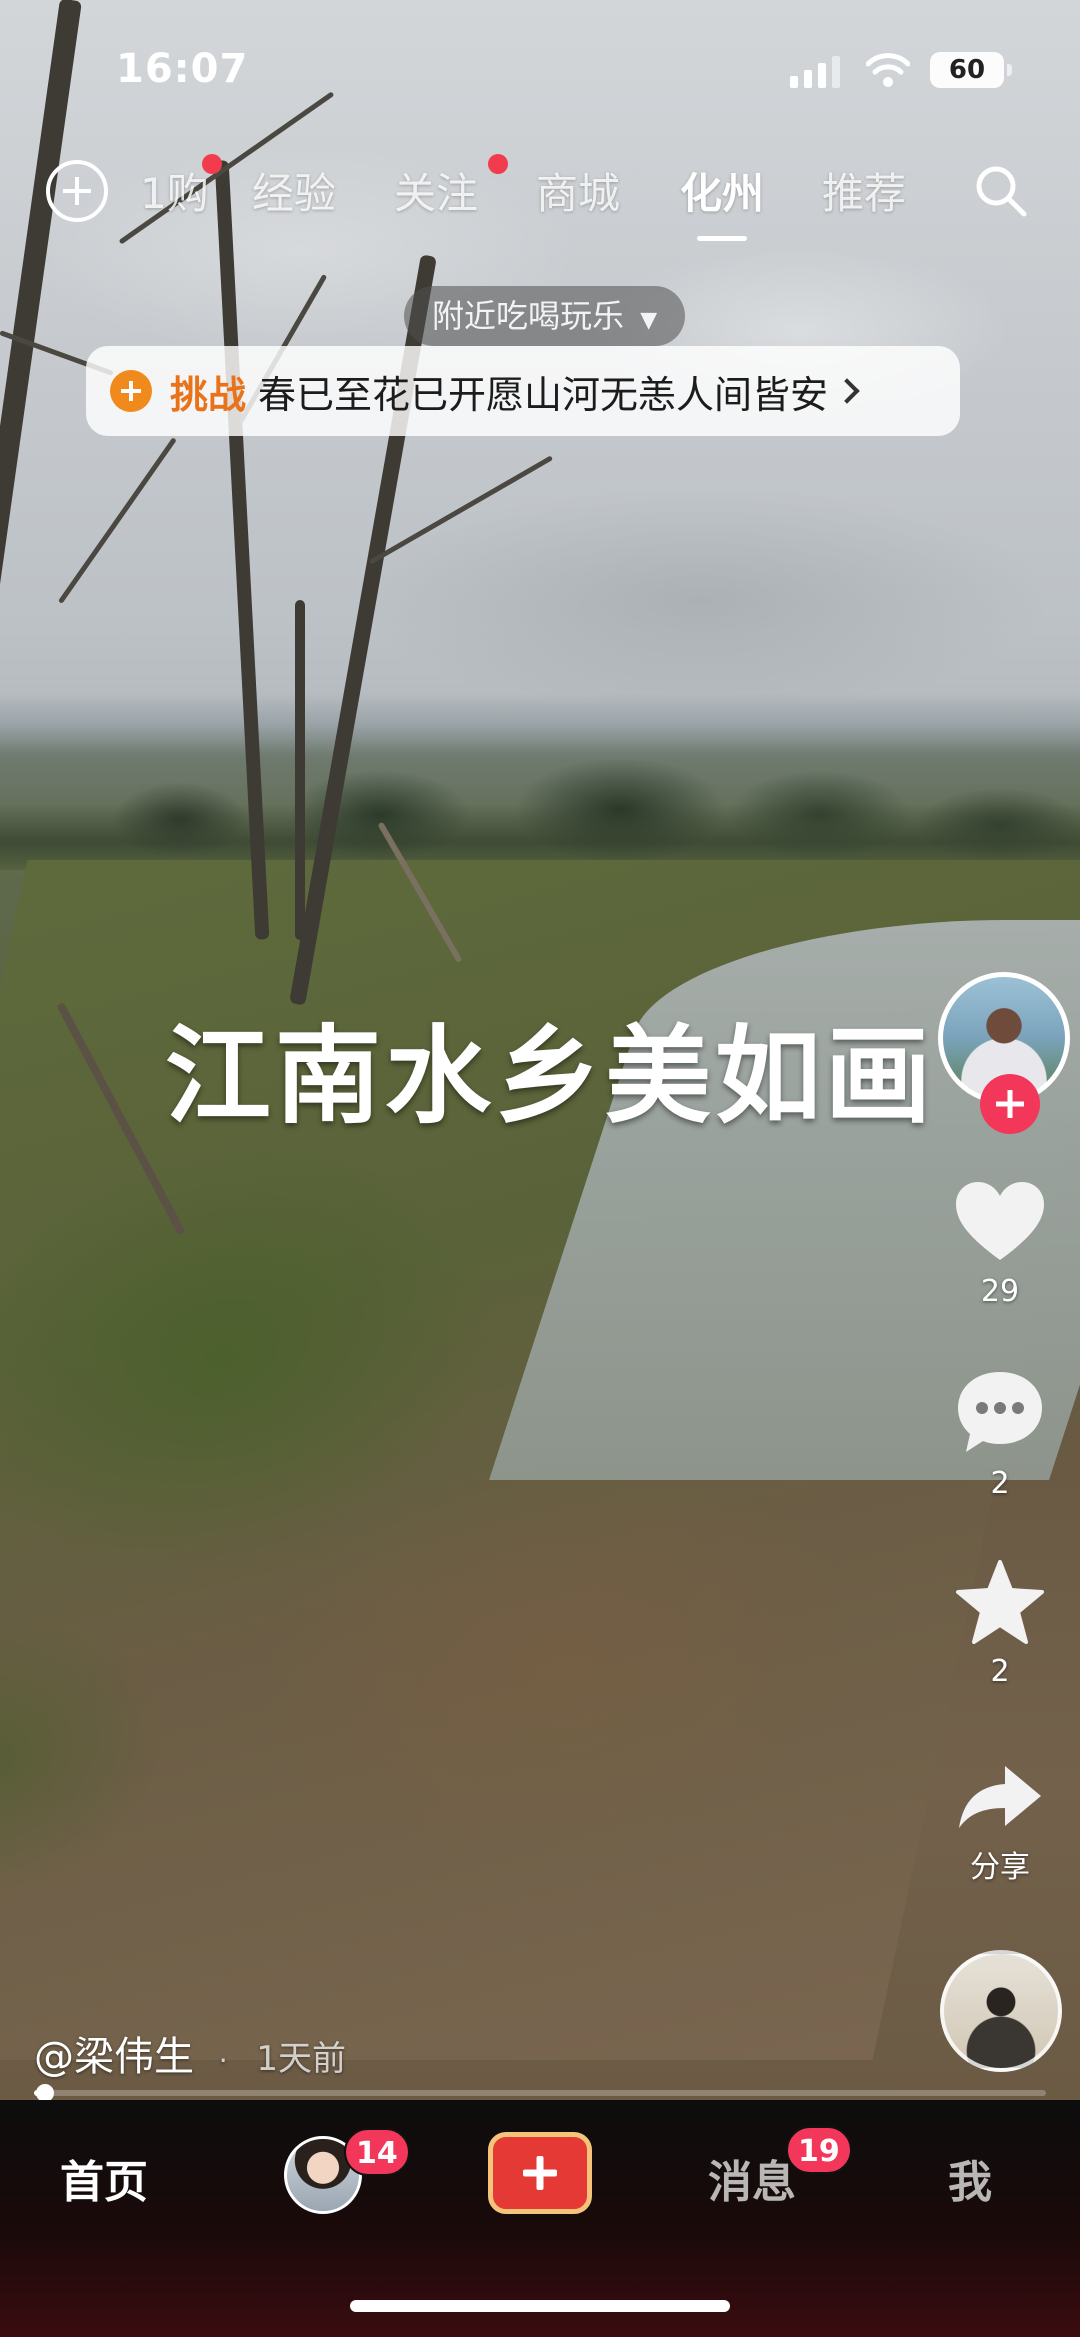  I want to click on music-disc, so click(1001, 2011).